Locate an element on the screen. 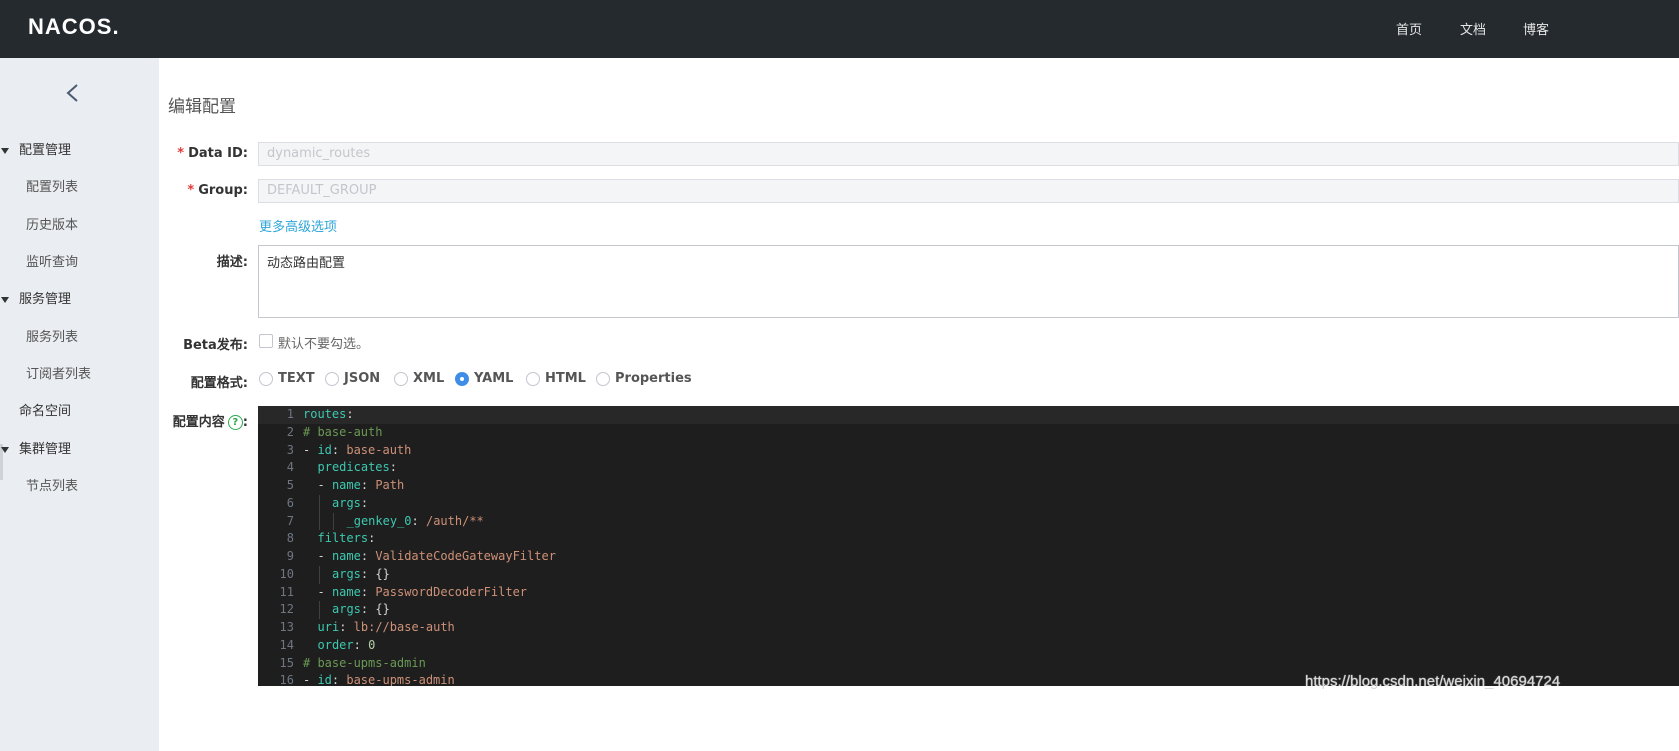  nav-blog-link: 博客 is located at coordinates (1536, 28).